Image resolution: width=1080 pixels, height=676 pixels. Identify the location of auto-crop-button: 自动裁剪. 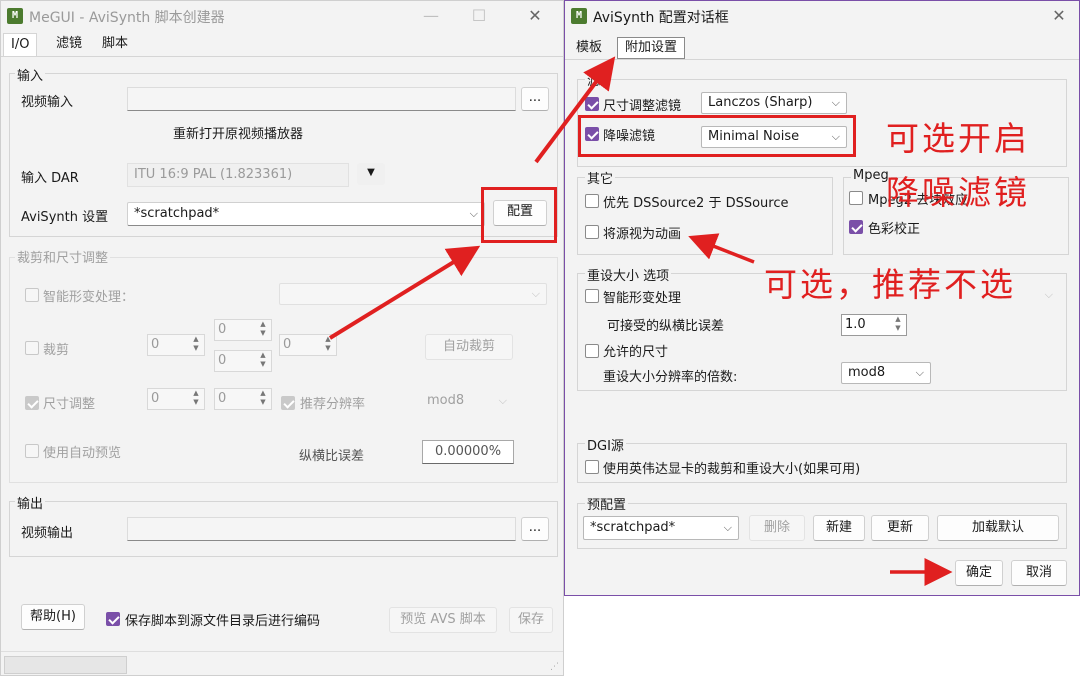
(469, 347).